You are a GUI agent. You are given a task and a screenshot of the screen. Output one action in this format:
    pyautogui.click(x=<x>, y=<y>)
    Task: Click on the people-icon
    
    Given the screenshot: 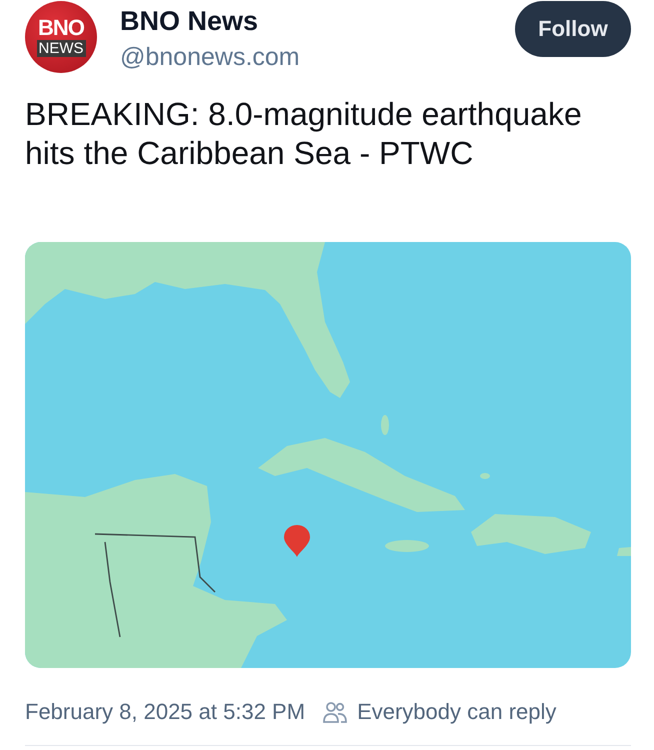 What is the action you would take?
    pyautogui.click(x=335, y=712)
    